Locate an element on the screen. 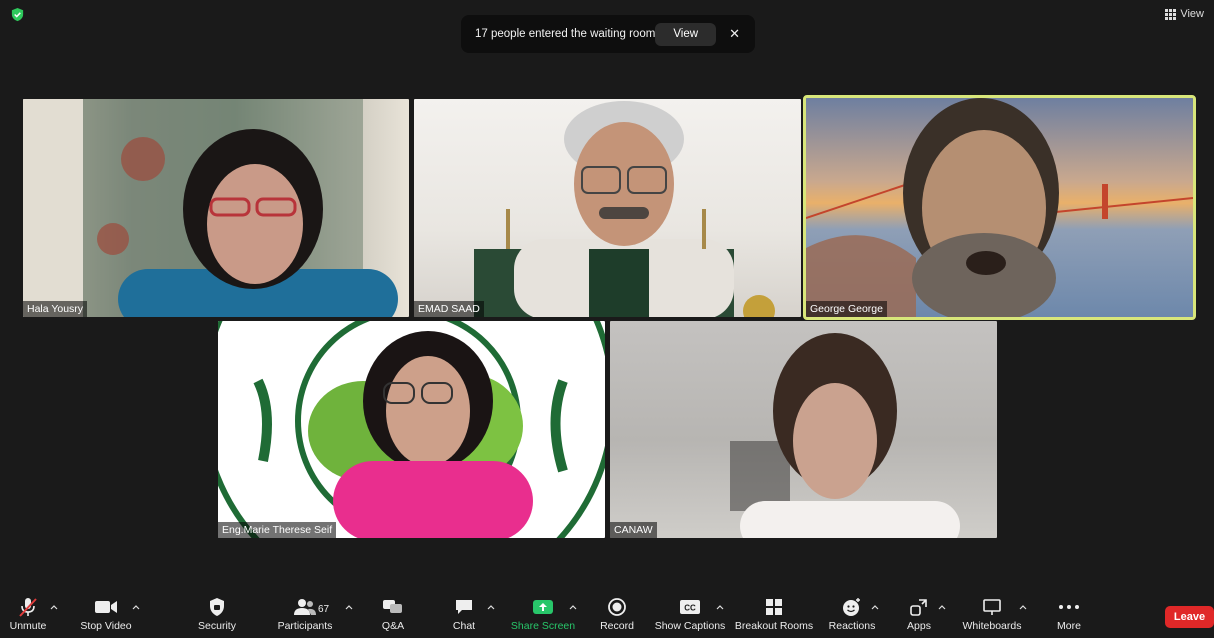  video-tile: EMAD SAAD is located at coordinates (607, 208).